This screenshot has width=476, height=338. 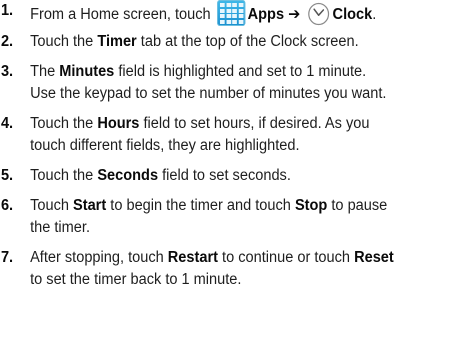 I want to click on step-number: 6., so click(x=7, y=205).